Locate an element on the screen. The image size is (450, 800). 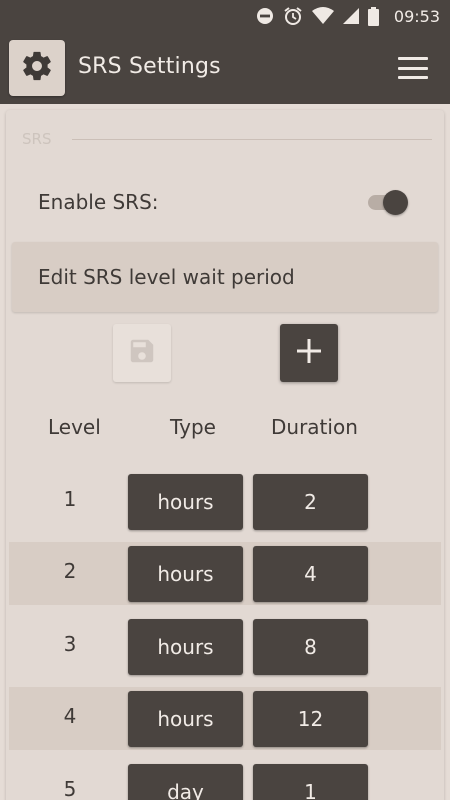
page-title: SRS Settings is located at coordinates (149, 66).